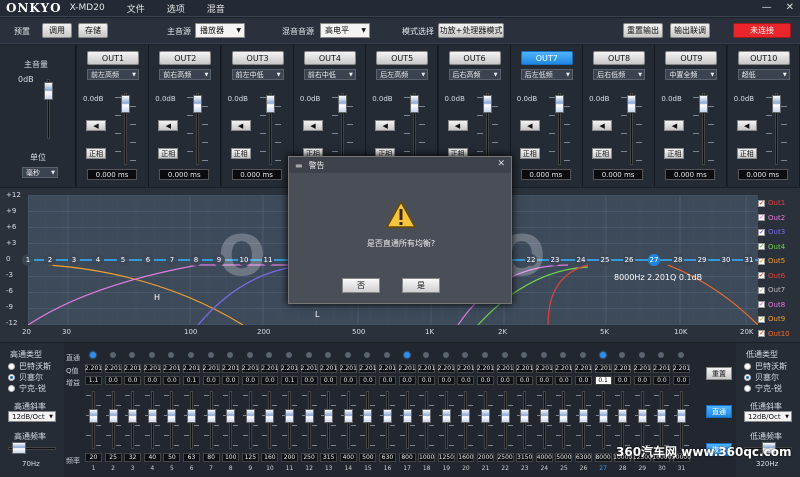 The height and width of the screenshot is (477, 800). What do you see at coordinates (317, 314) in the screenshot?
I see `lowpass-marker: L` at bounding box center [317, 314].